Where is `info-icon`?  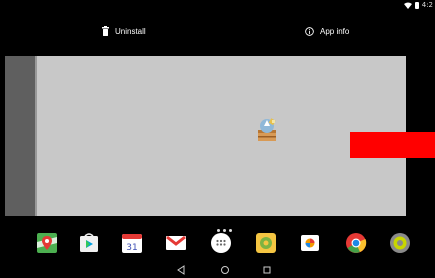
info-icon is located at coordinates (309, 31).